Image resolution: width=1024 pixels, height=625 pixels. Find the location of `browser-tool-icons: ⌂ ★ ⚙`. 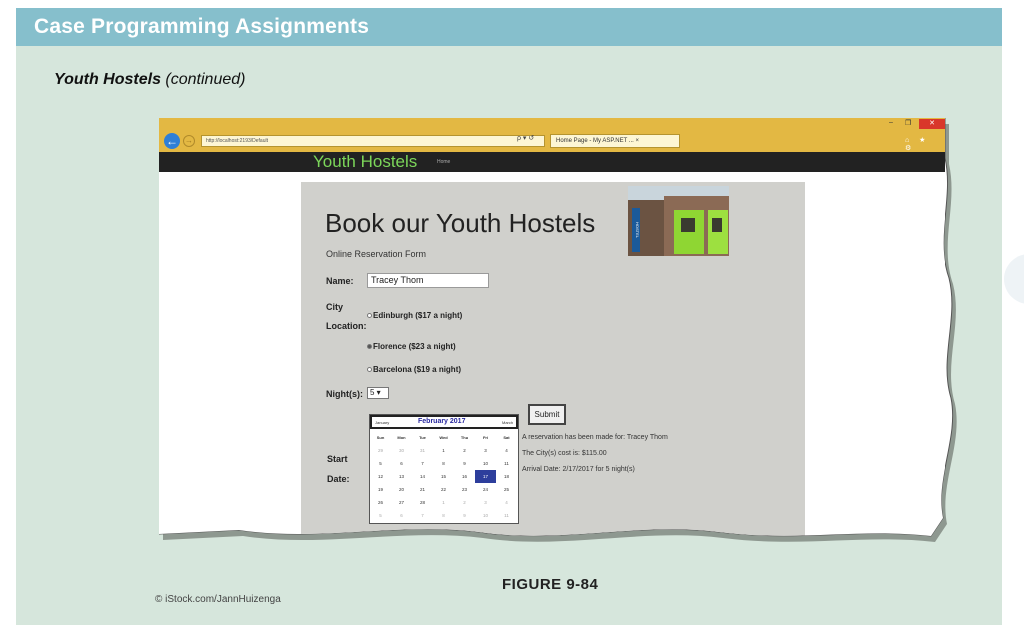

browser-tool-icons: ⌂ ★ ⚙ is located at coordinates (925, 144).